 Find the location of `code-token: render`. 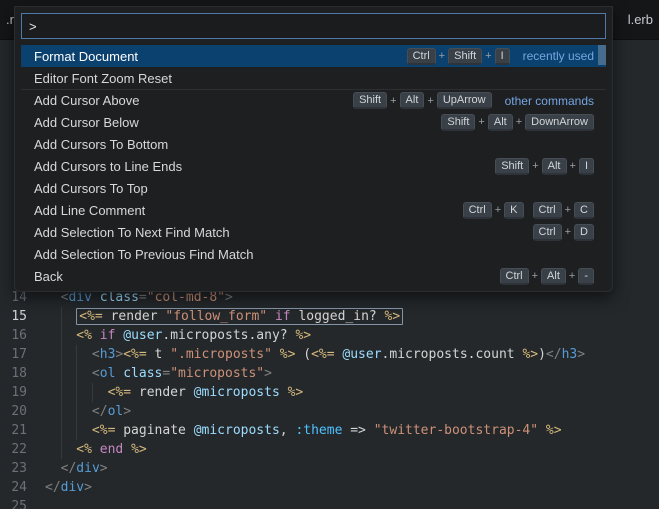

code-token: render is located at coordinates (162, 392).